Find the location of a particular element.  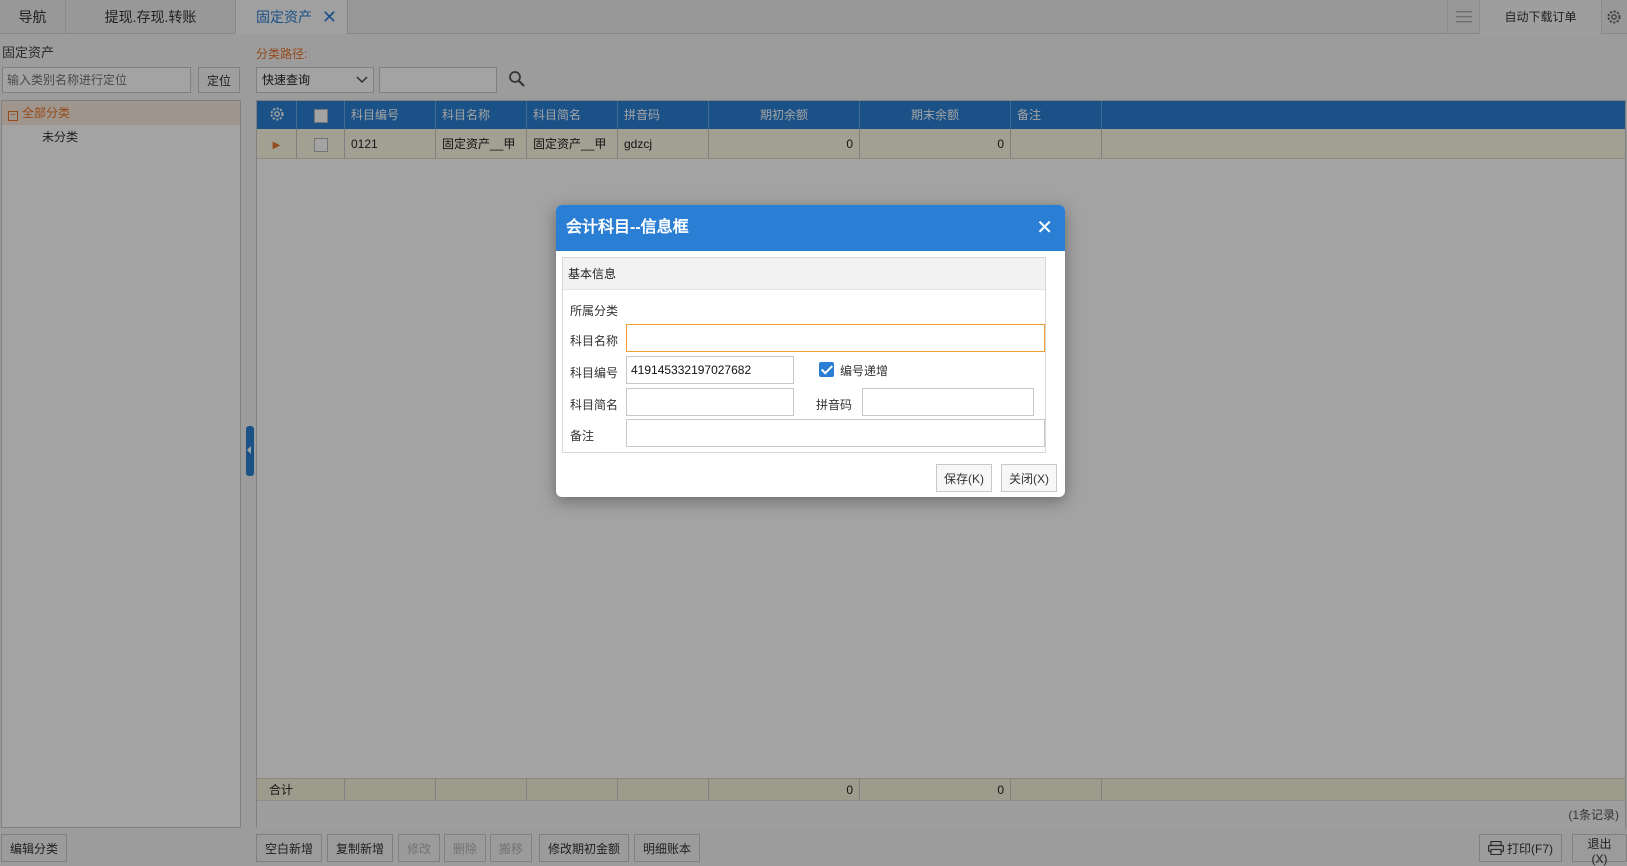

section-title: 基本信息 is located at coordinates (804, 274).